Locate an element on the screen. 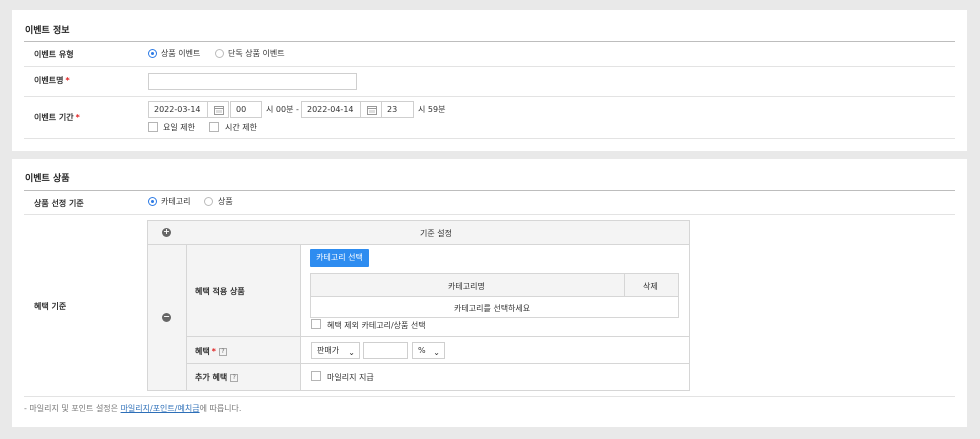 The width and height of the screenshot is (980, 439). radio-product is located at coordinates (208, 201).